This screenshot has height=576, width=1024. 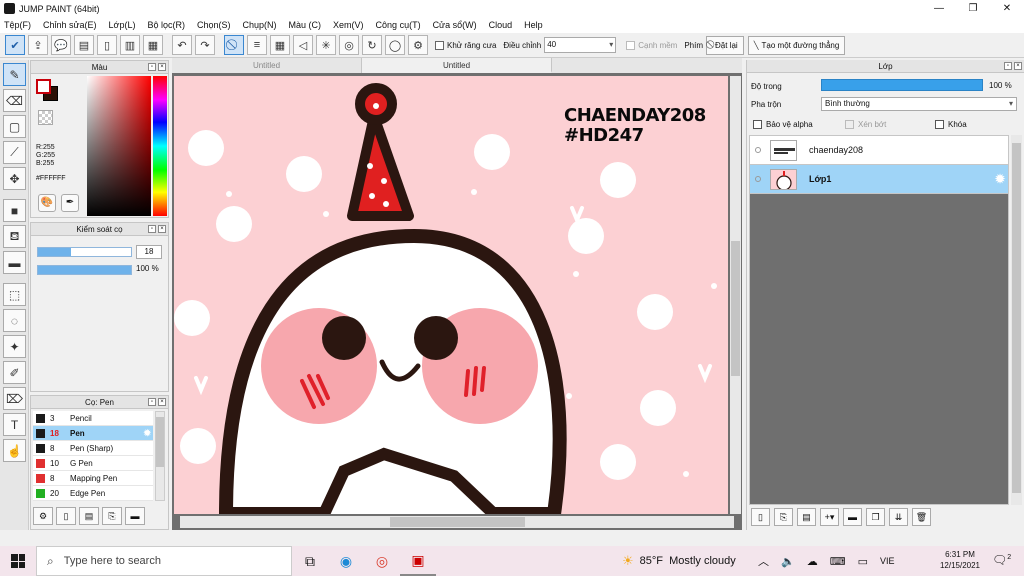 I want to click on menu-select: Chọn(S), so click(x=214, y=25).